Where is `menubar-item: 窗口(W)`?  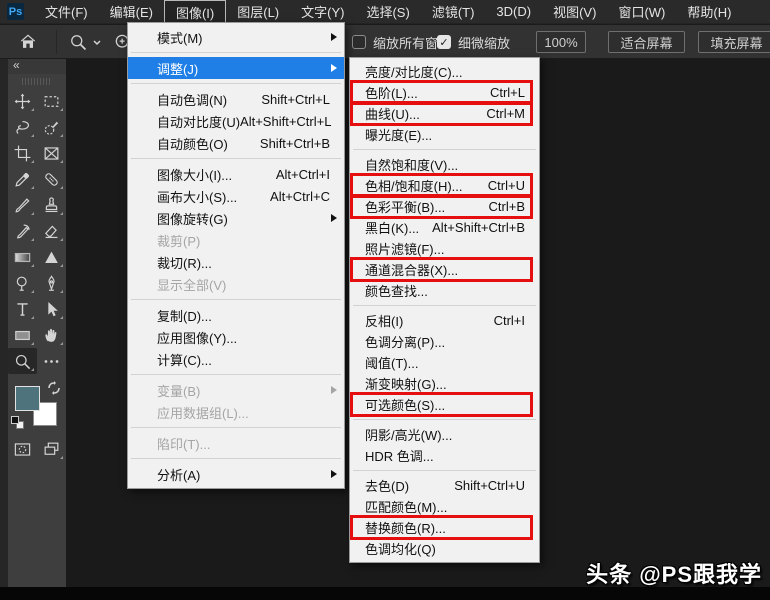
menubar-item: 窗口(W) is located at coordinates (641, 12).